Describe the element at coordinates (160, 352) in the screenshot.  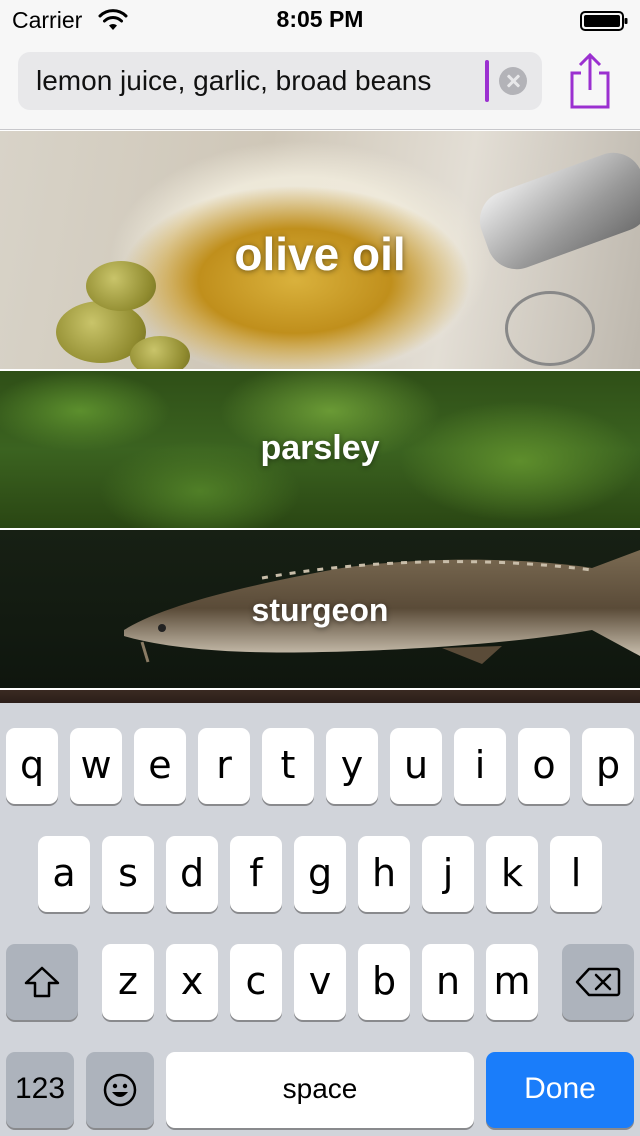
I see `olive-image` at that location.